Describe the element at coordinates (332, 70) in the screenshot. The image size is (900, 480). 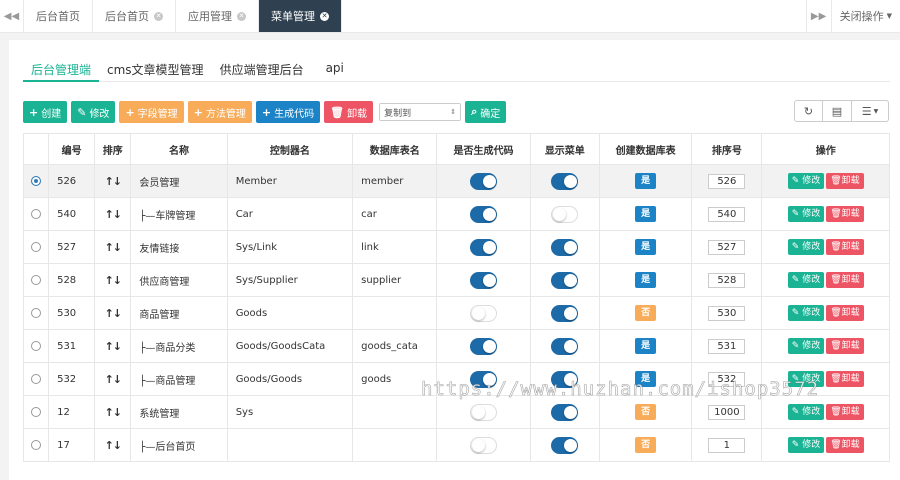
I see `subtab-api: api` at that location.